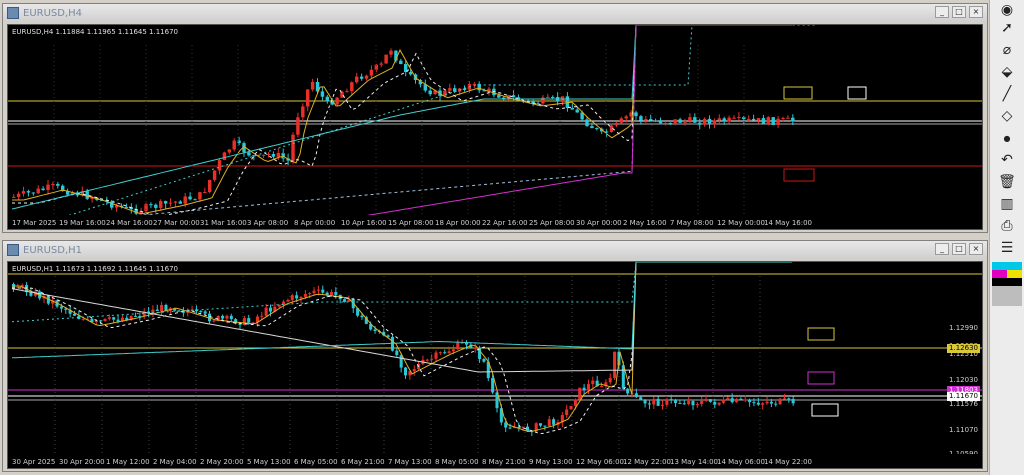 This screenshot has height=475, width=1024. I want to click on color-swatch-cyan, so click(1007, 266).